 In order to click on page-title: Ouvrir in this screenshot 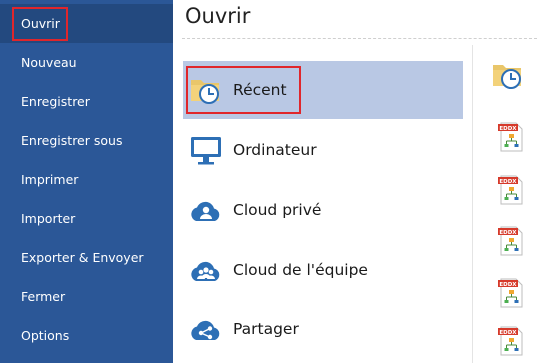, I will do `click(218, 16)`.